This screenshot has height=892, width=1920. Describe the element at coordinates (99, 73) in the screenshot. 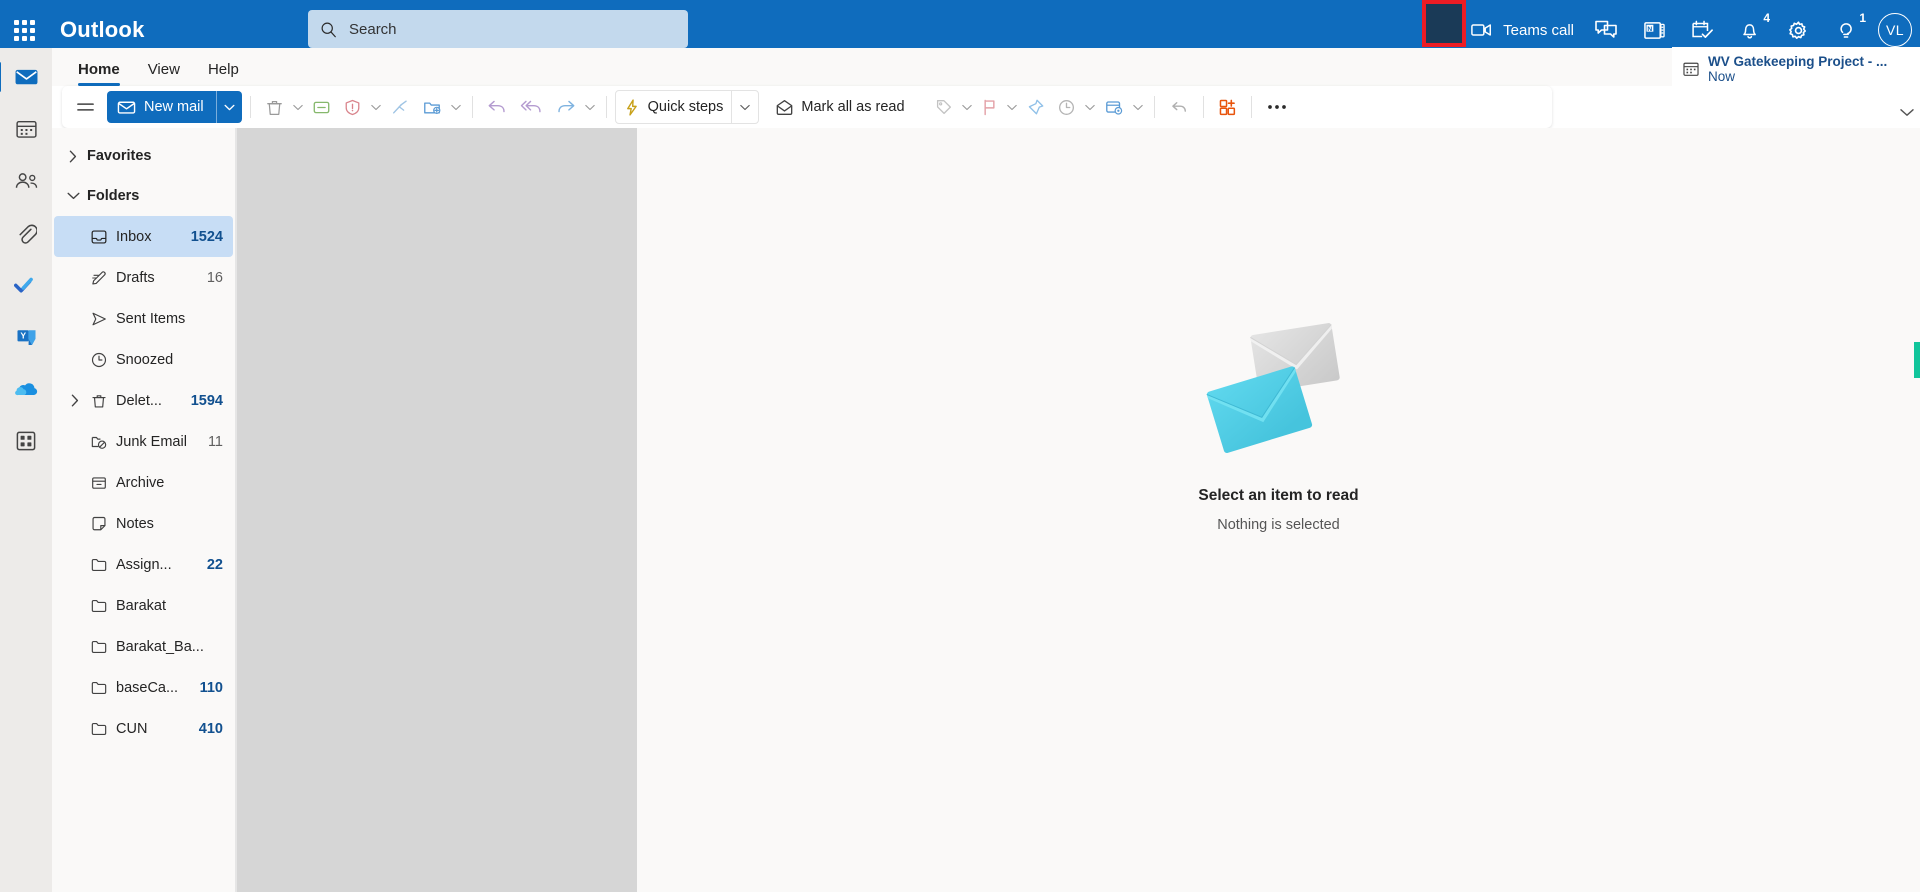

I see `tab-home: Home` at that location.